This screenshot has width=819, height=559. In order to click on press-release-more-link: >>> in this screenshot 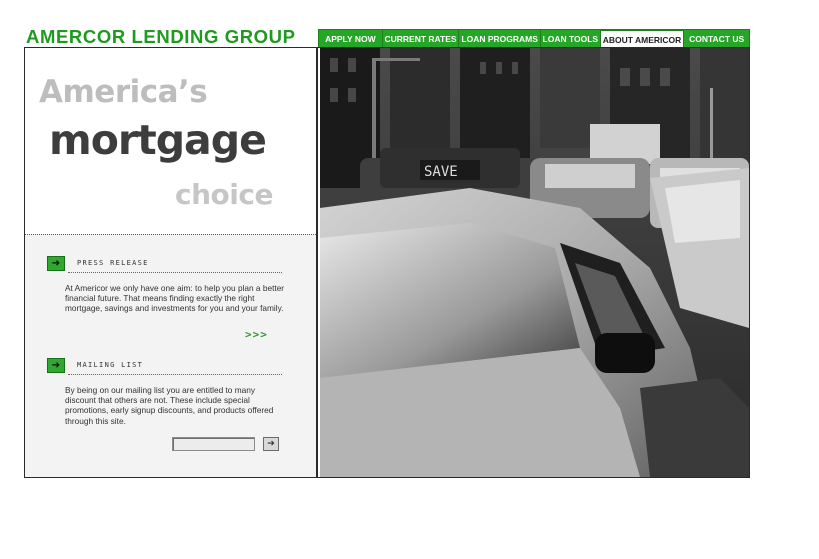, I will do `click(256, 334)`.